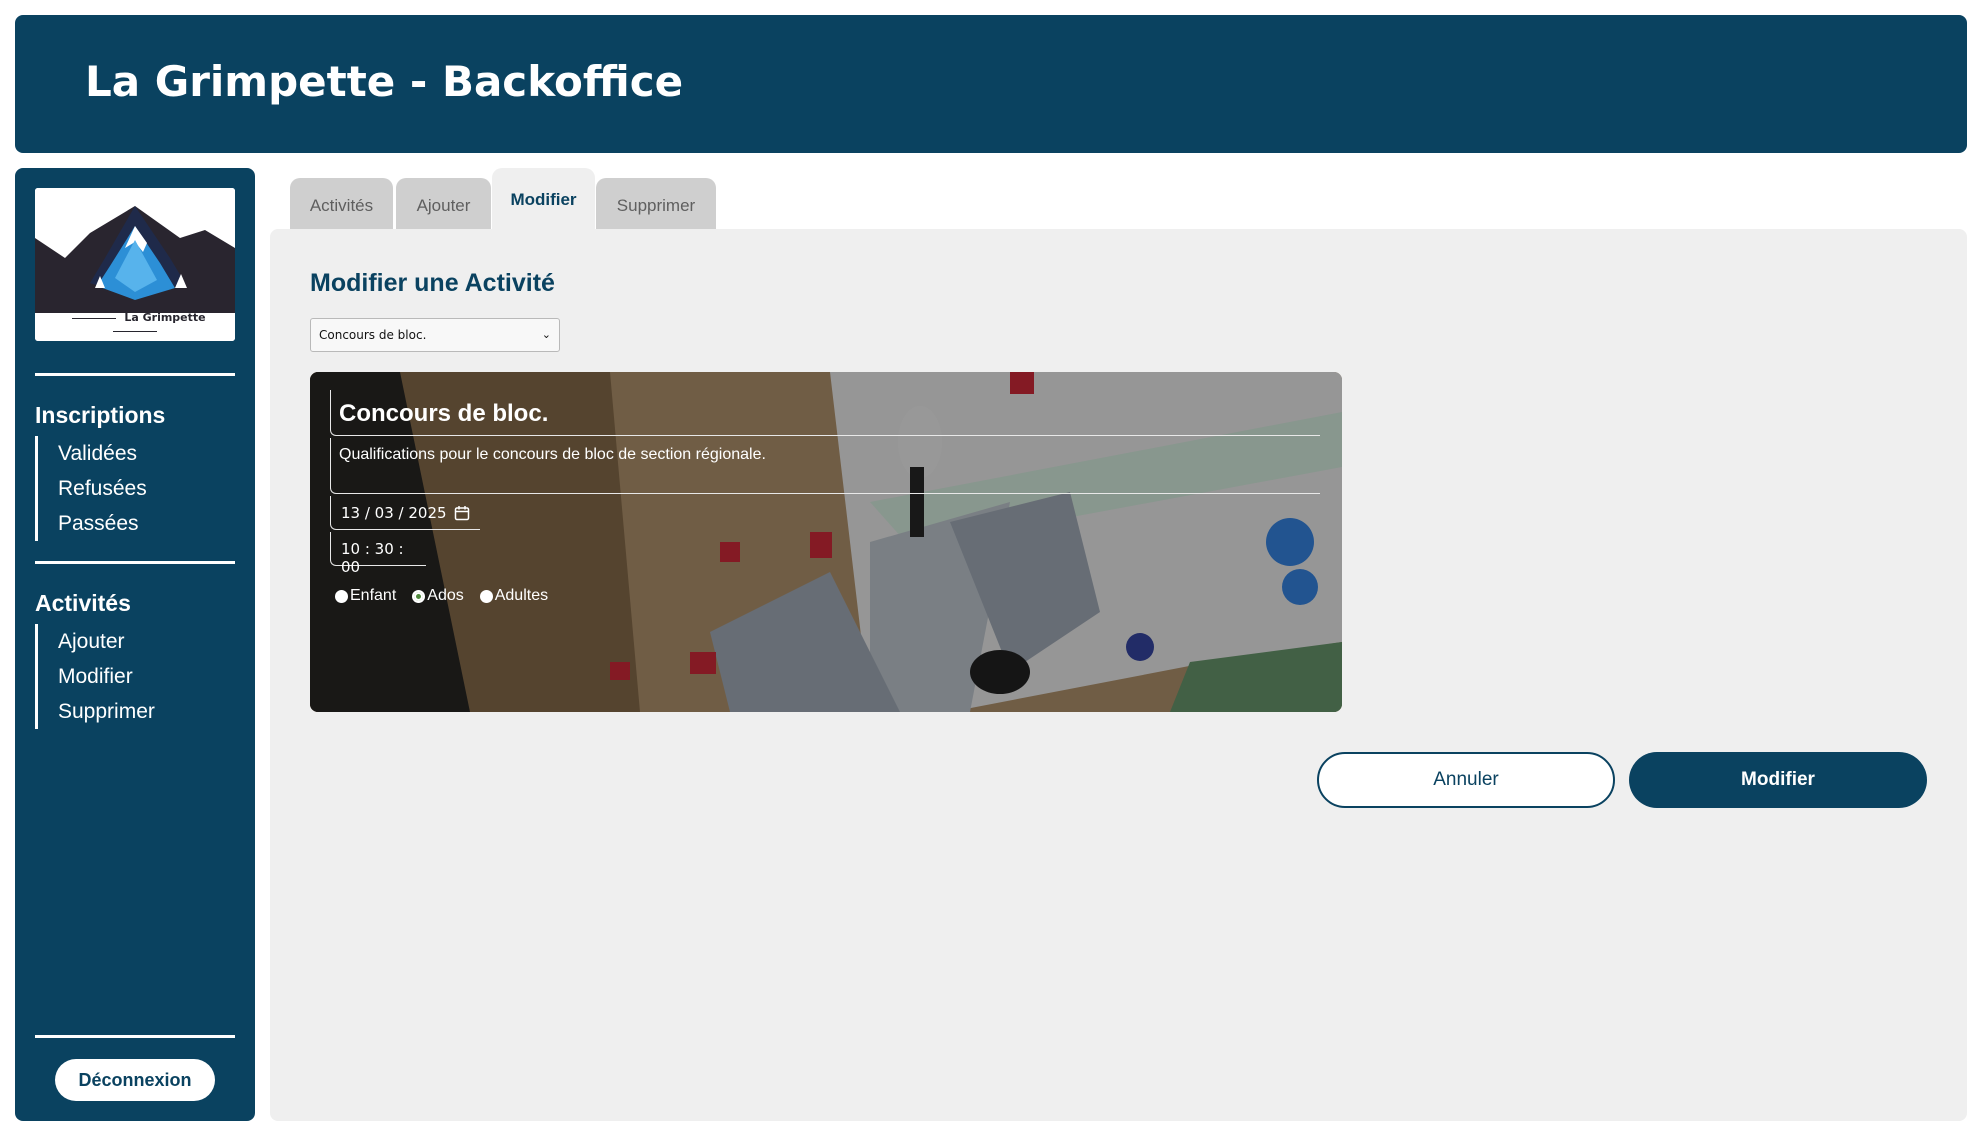 This screenshot has width=1982, height=1137. I want to click on date-value: 13 / 03 / 2025, so click(394, 513).